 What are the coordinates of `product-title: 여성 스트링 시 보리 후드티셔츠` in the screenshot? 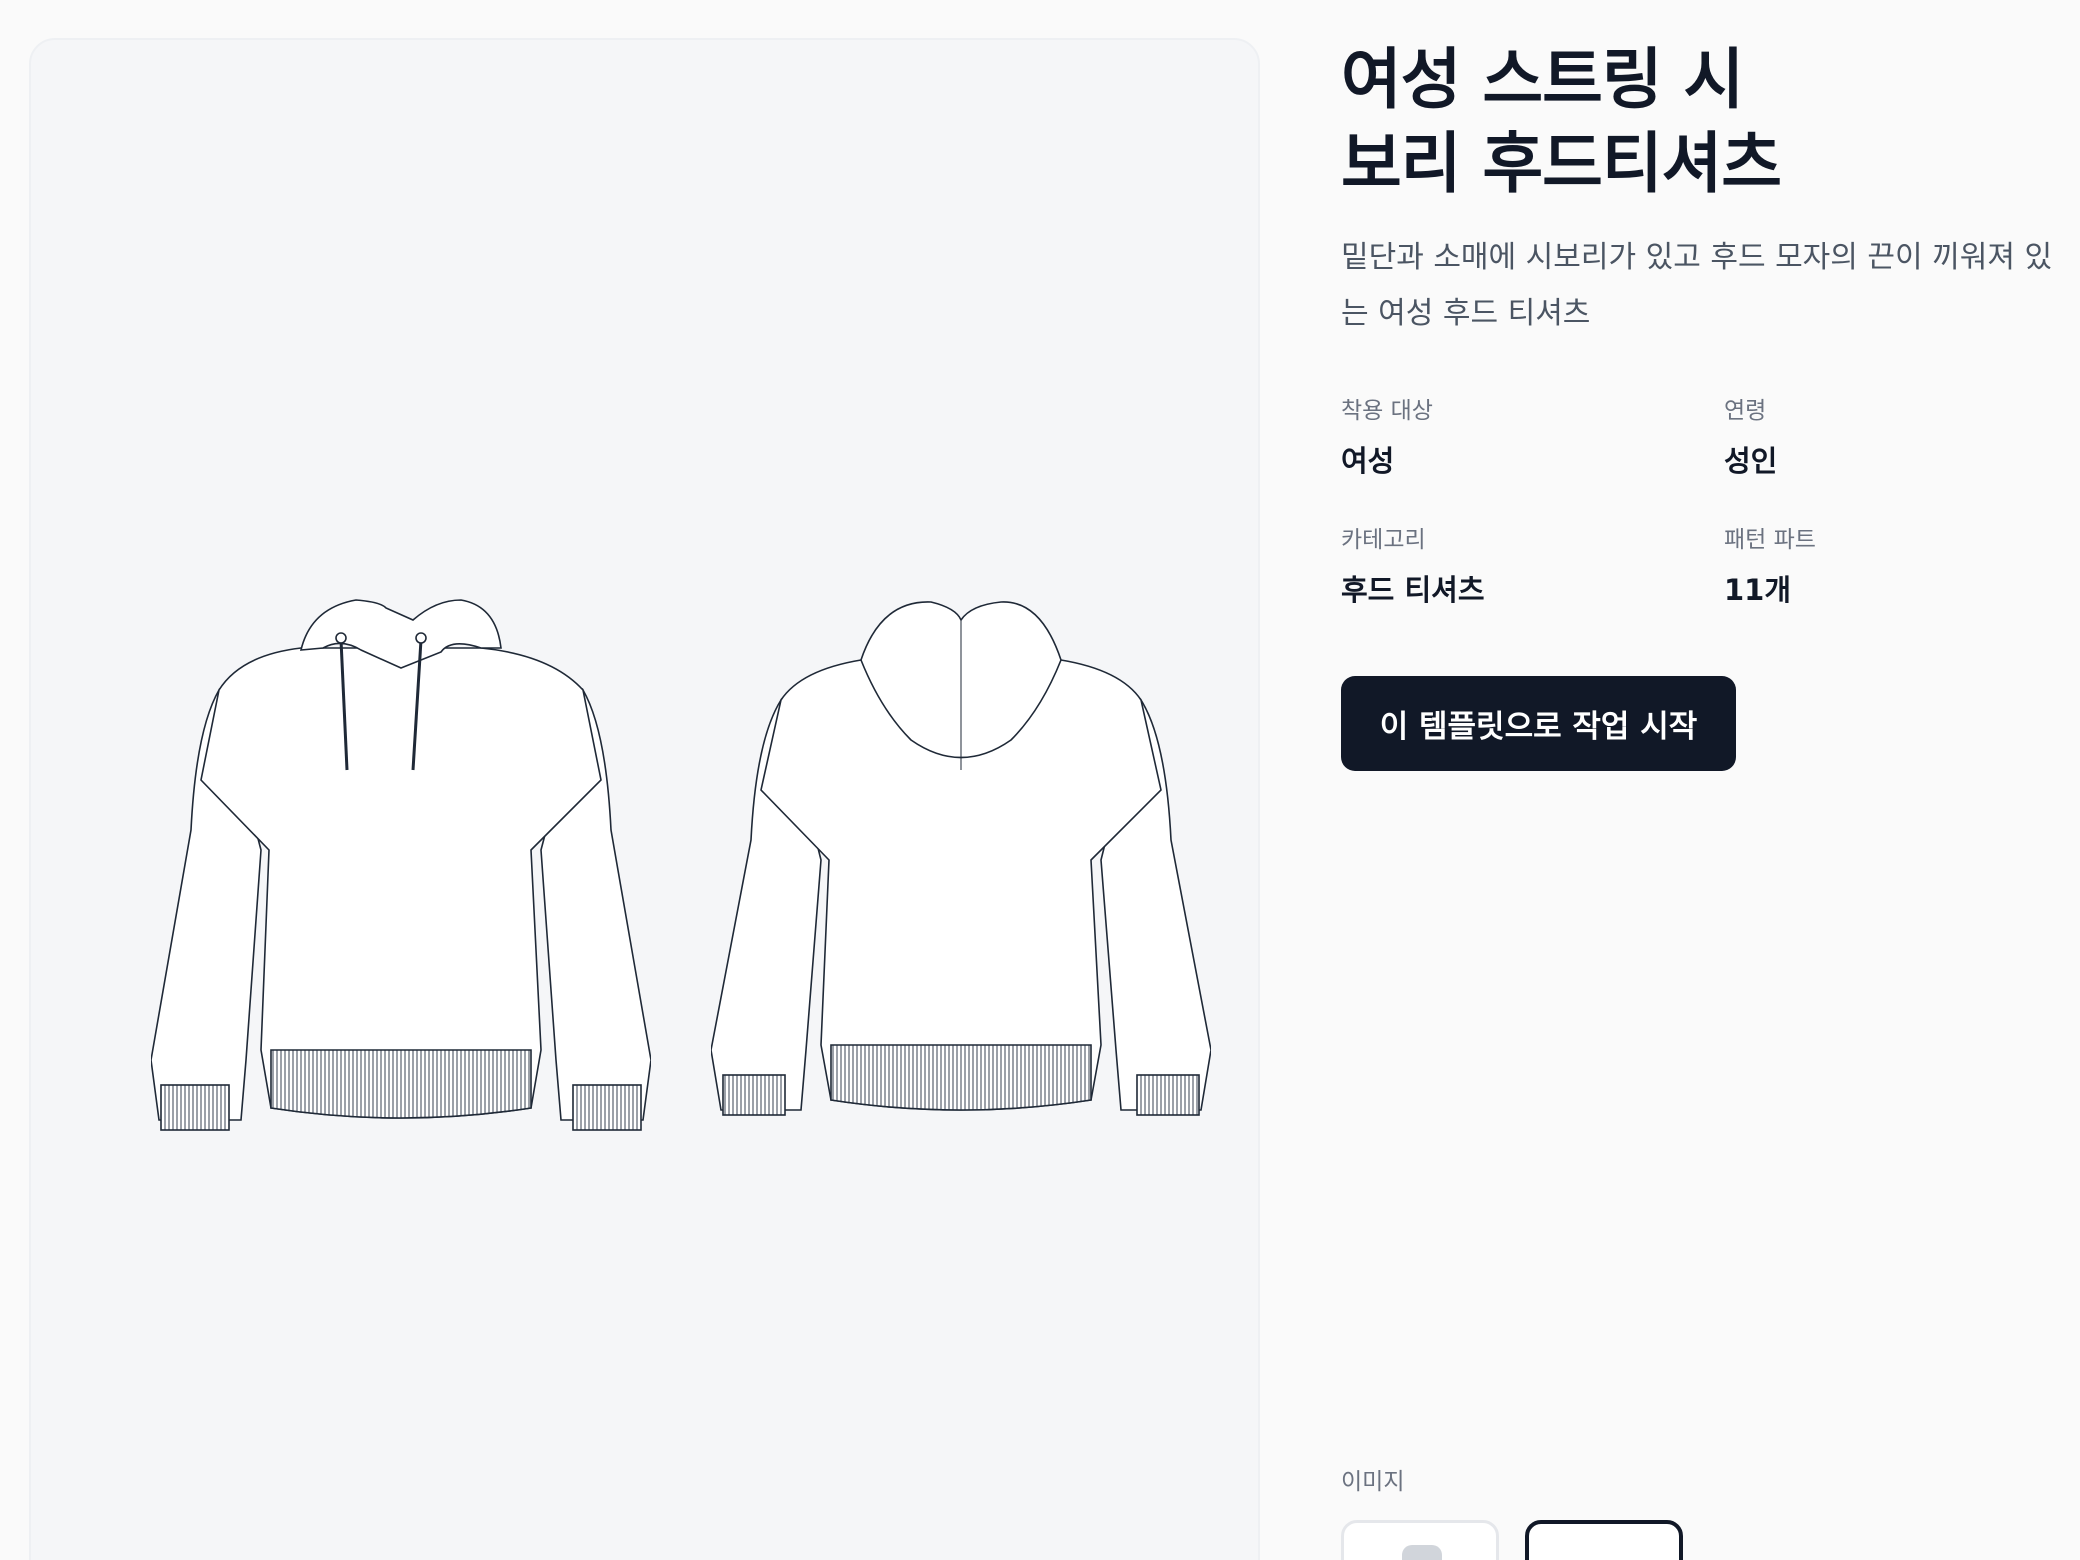 It's located at (1611, 122).